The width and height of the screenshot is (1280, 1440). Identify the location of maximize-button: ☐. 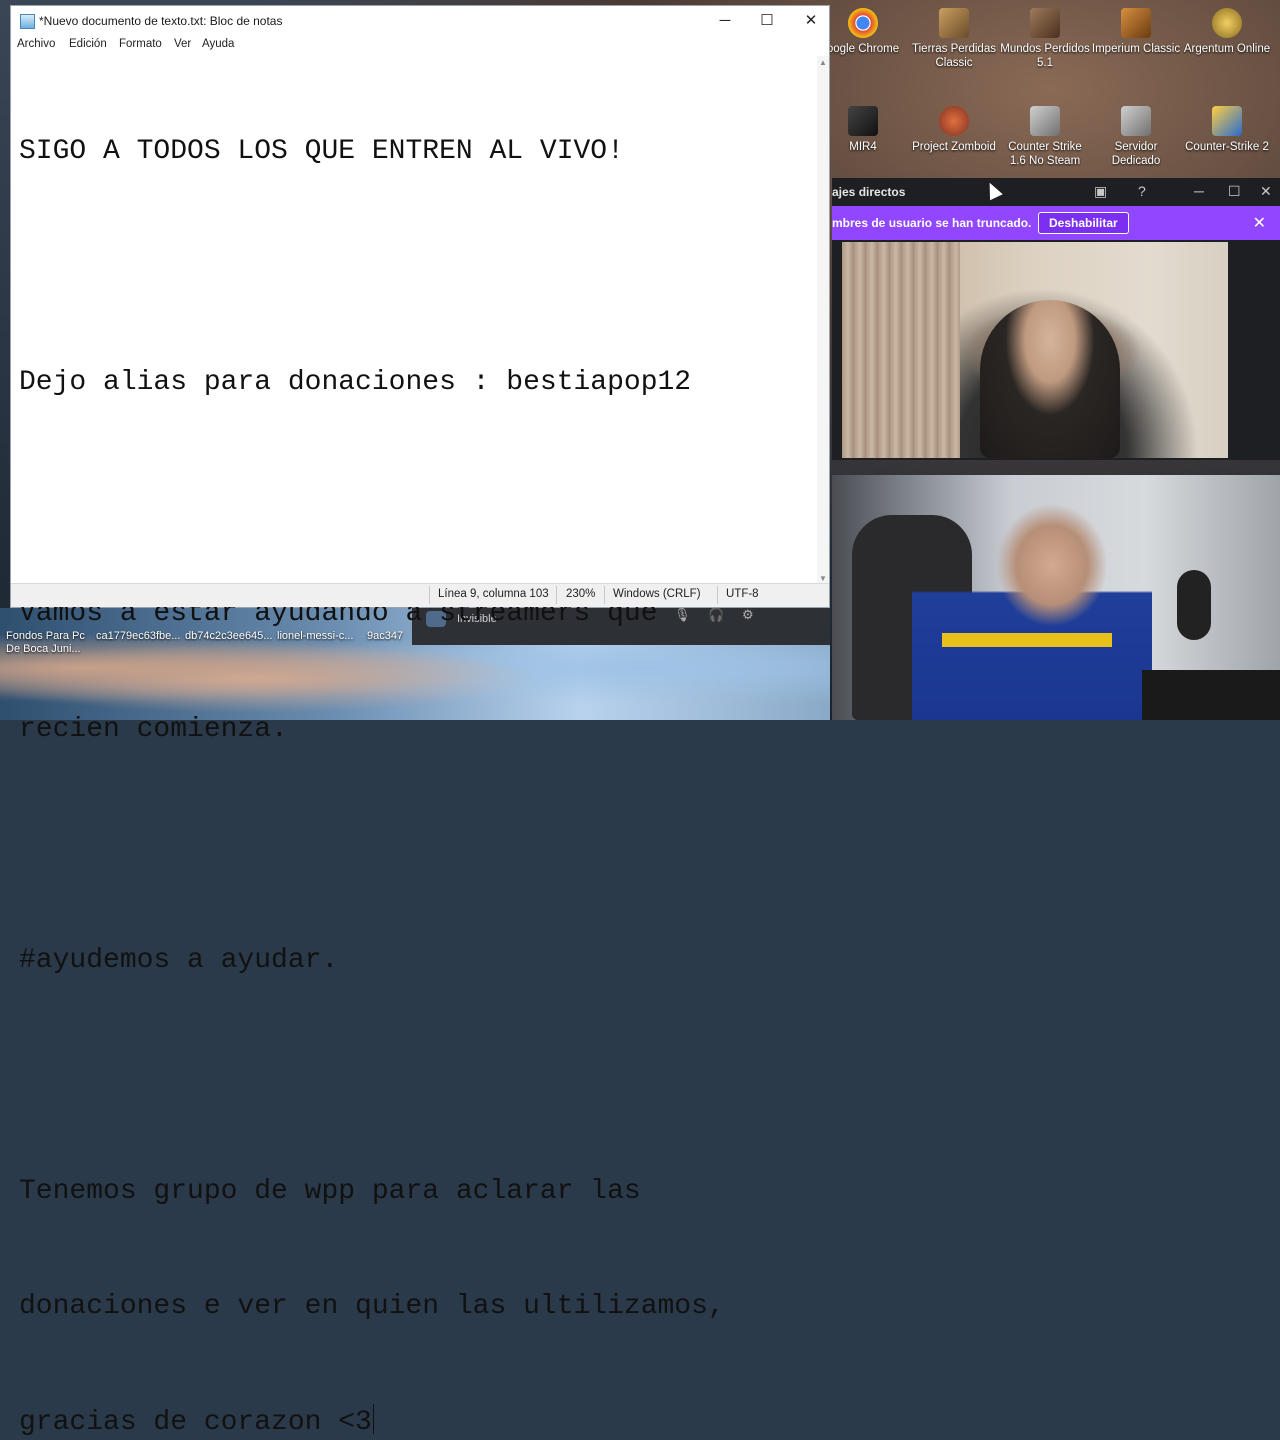
(767, 21).